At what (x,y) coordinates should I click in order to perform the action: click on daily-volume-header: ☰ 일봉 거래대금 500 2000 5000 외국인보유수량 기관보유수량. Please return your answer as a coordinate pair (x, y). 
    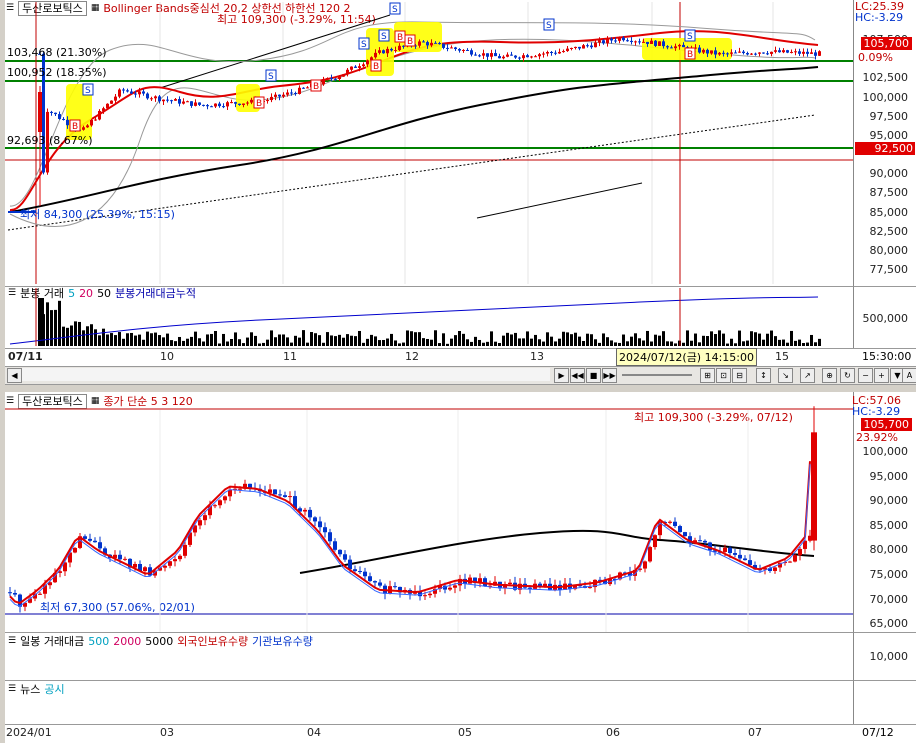
    Looking at the image, I should click on (160, 641).